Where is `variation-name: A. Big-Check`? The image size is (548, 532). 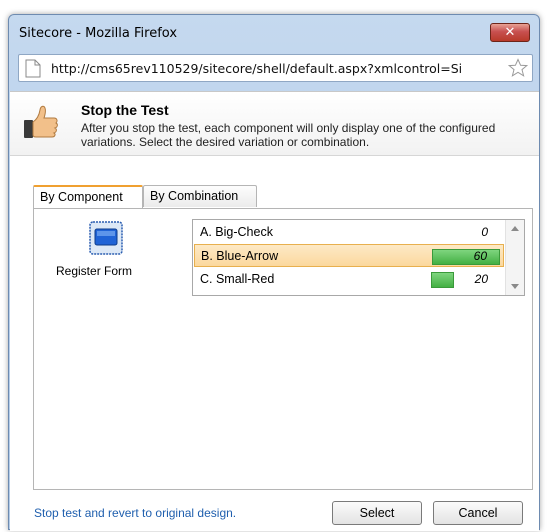
variation-name: A. Big-Check is located at coordinates (236, 232).